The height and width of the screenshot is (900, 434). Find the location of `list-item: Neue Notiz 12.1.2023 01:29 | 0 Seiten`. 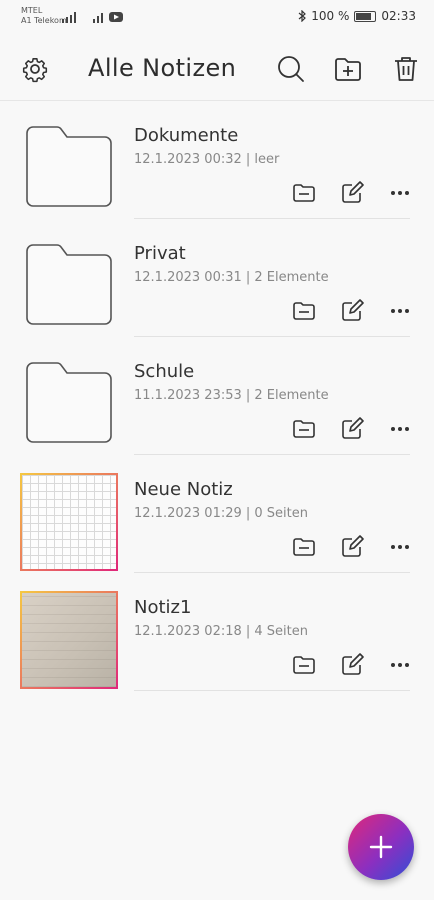

list-item: Neue Notiz 12.1.2023 01:29 | 0 Seiten is located at coordinates (217, 514).